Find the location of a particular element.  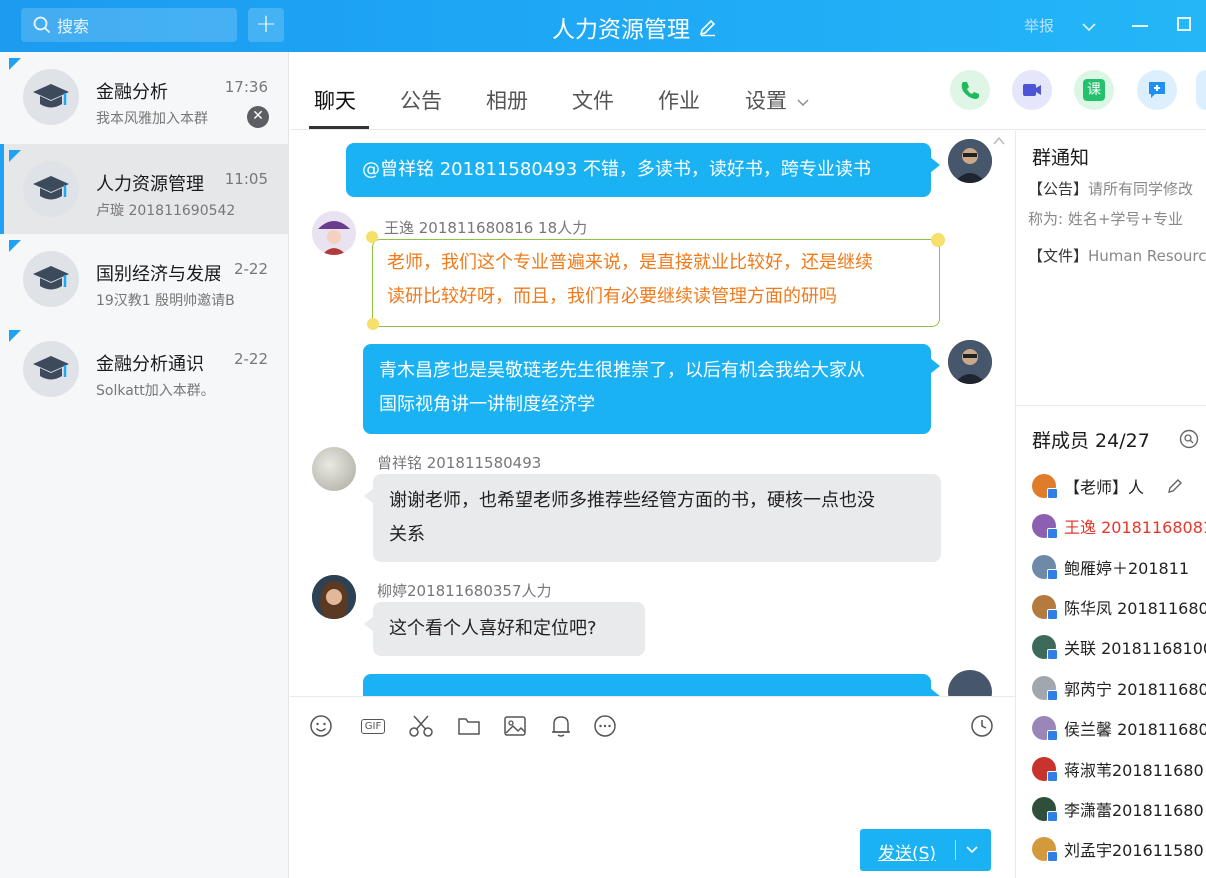

message-input-area: GIF 发送(S) is located at coordinates (652, 787).